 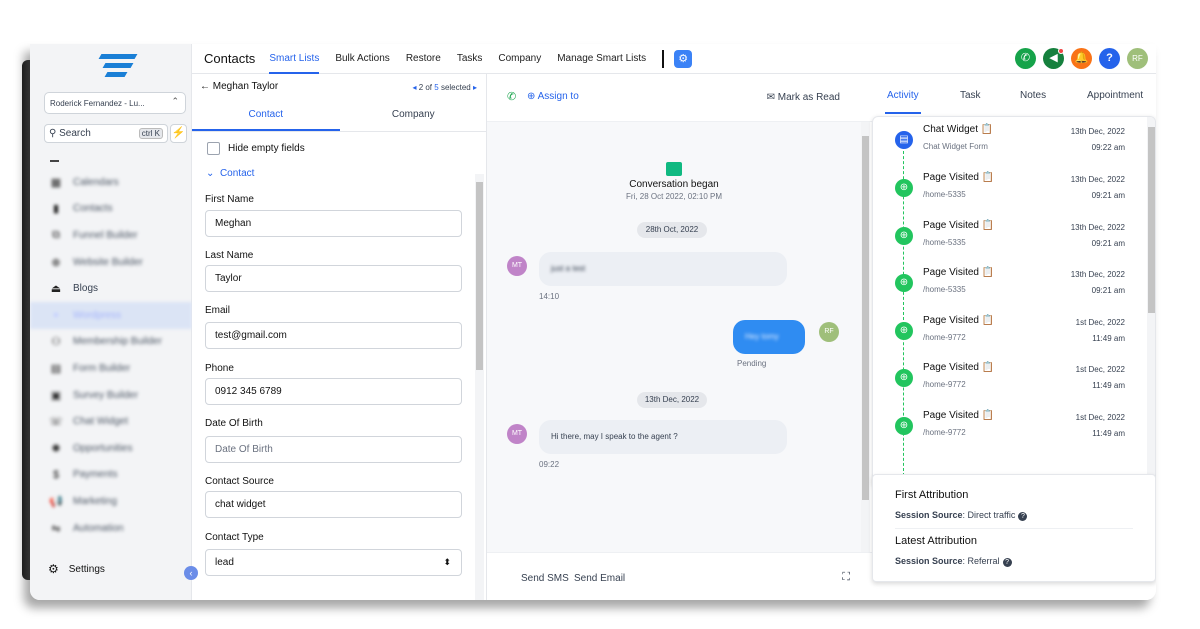 What do you see at coordinates (683, 58) in the screenshot?
I see `settings-gear-button: ⚙` at bounding box center [683, 58].